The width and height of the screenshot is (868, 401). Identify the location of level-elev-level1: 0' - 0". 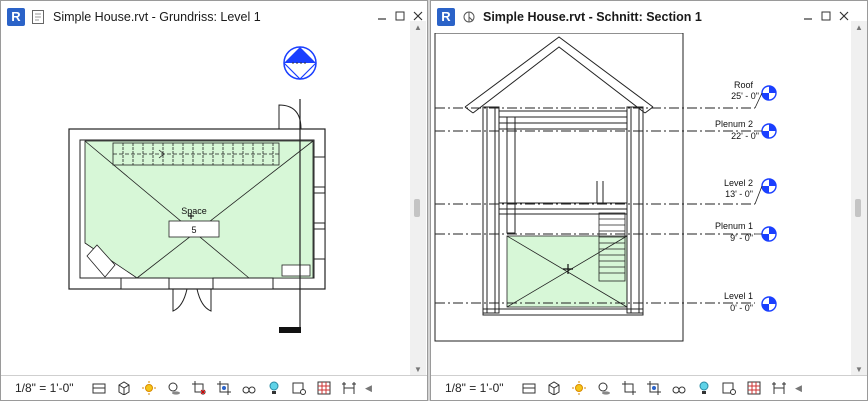
(741, 308).